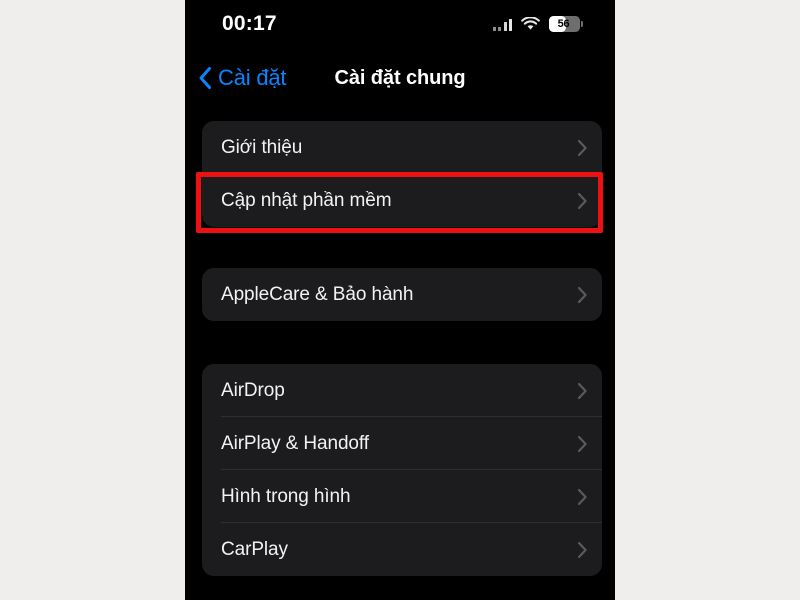 The width and height of the screenshot is (800, 600). I want to click on list-item-label: AirDrop, so click(253, 390).